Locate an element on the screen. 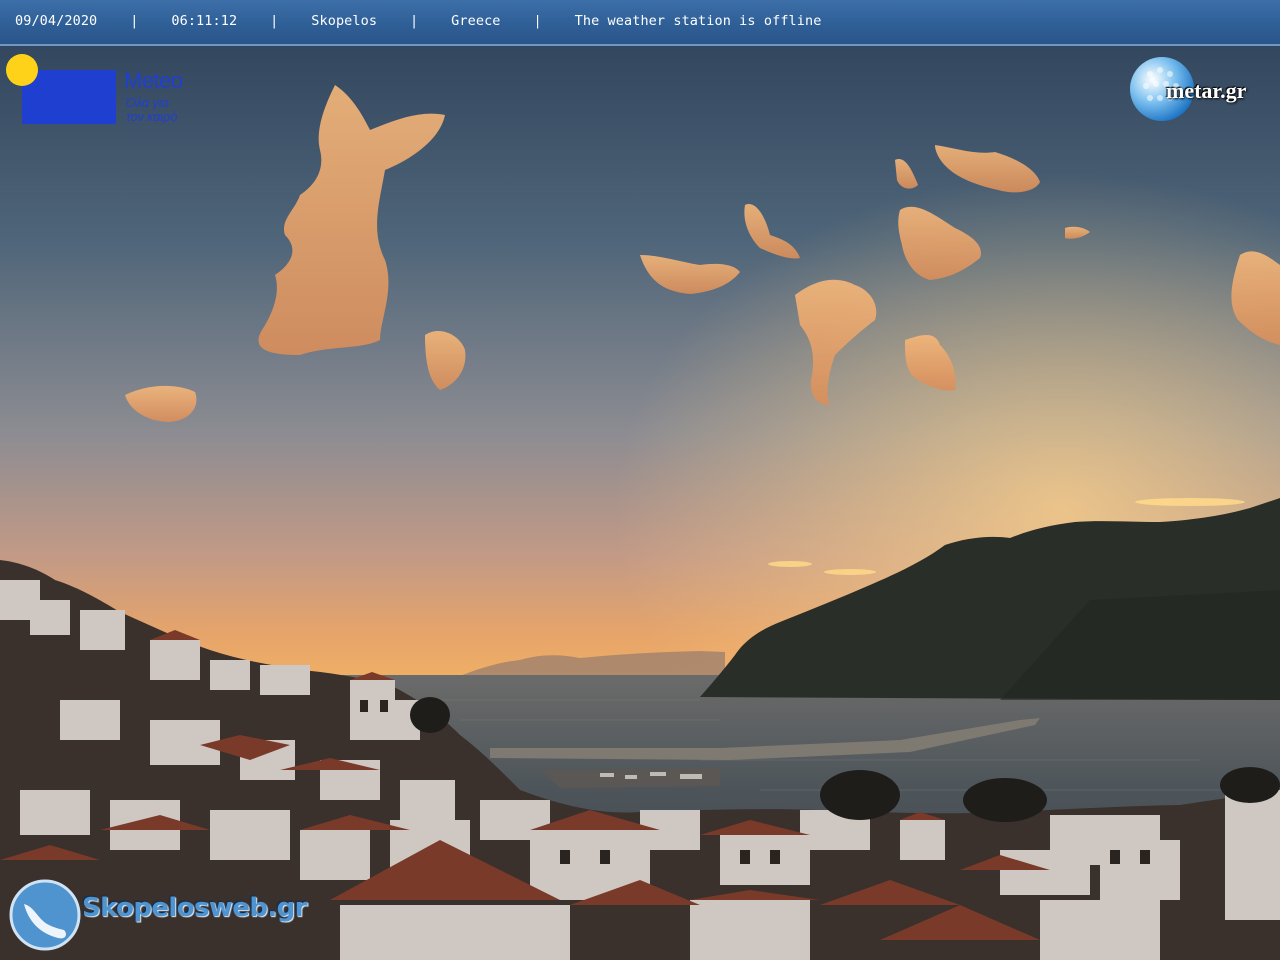  metar-brand-text: metar.gr is located at coordinates (1206, 90).